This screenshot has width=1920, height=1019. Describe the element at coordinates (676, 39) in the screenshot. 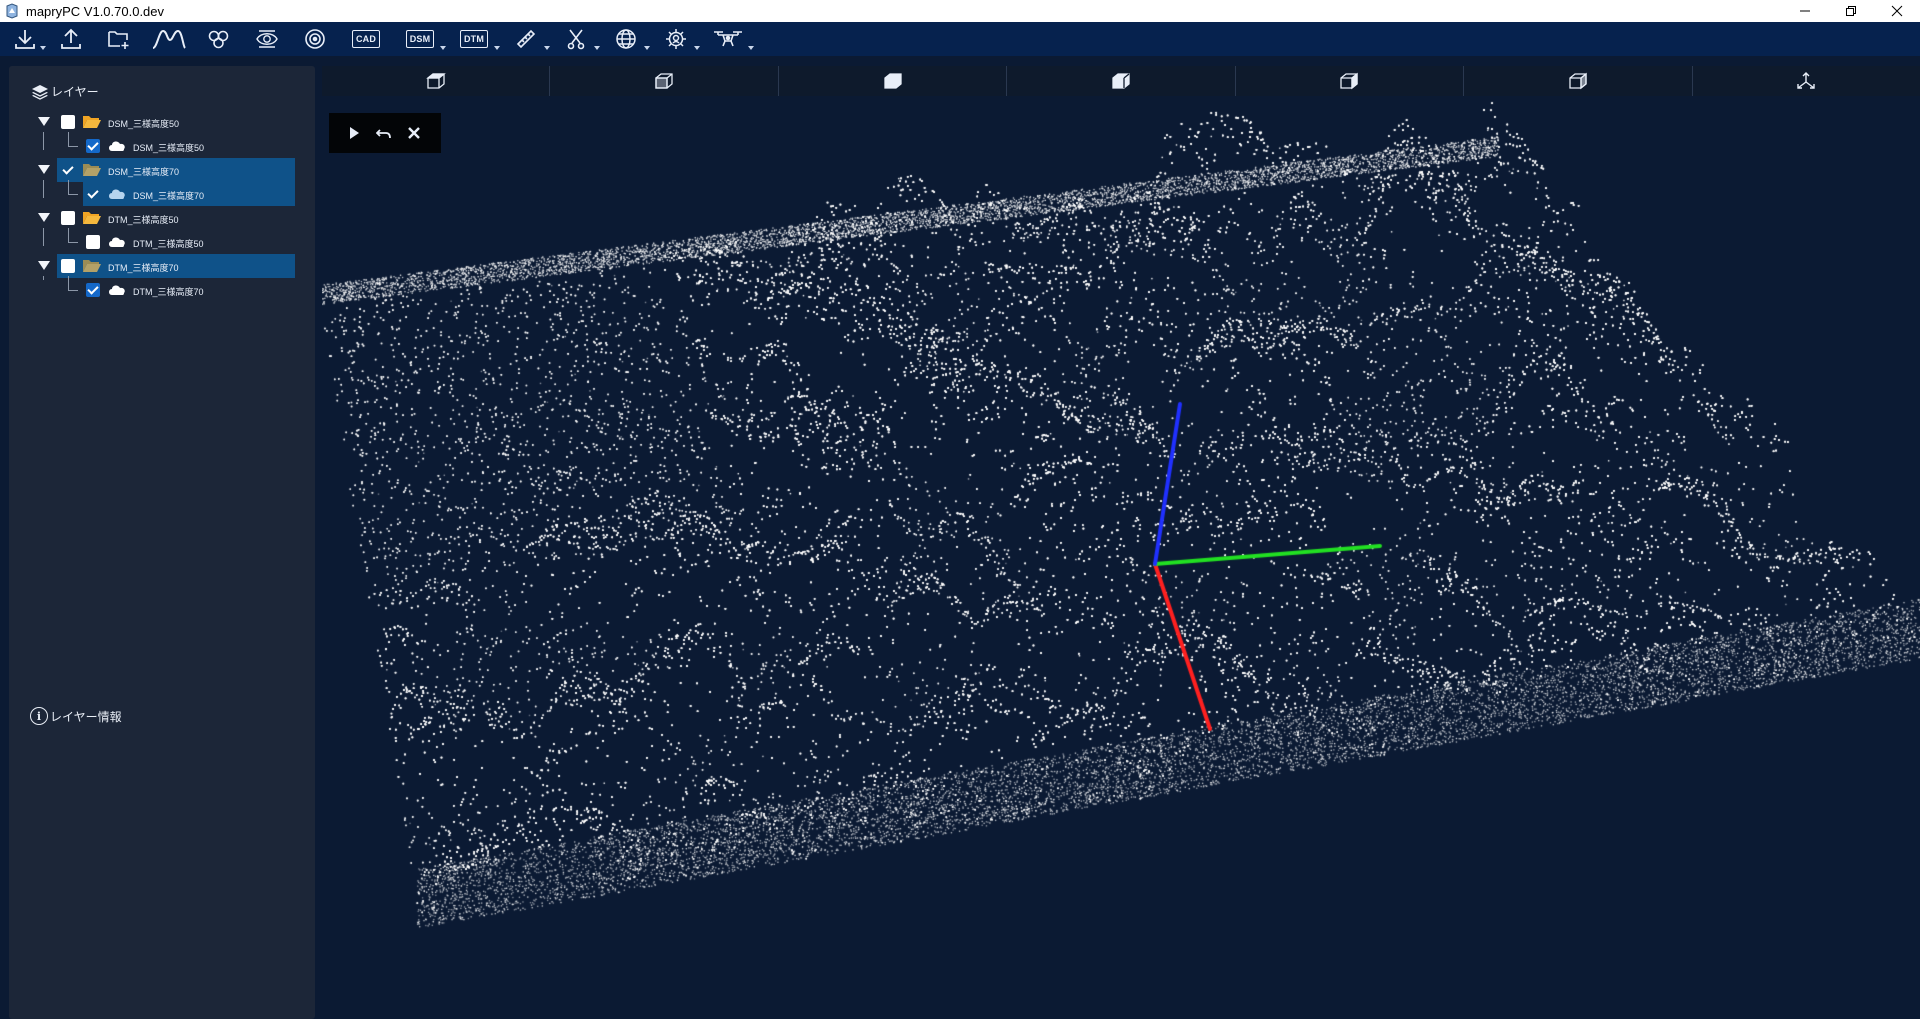

I see `settings-gear-icon` at that location.